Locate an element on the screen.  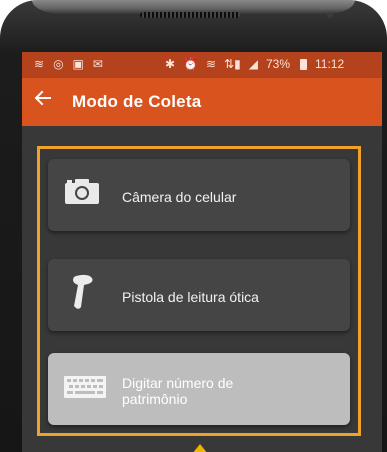
status-bar: ≋ ◎ ▣ ✉ ✱ ⏰ ≋ ⇅▮ ◢ 73% 11:12 is located at coordinates (202, 65).